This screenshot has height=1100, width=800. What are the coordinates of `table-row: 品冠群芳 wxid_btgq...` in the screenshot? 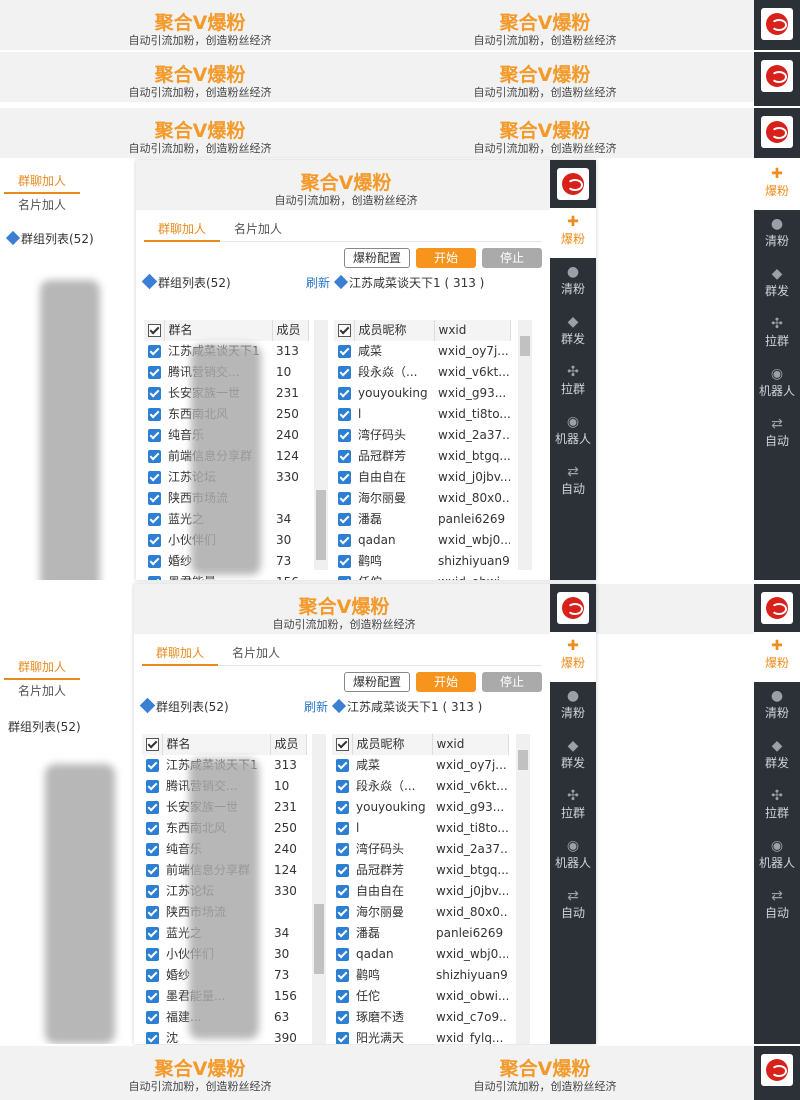 It's located at (422, 456).